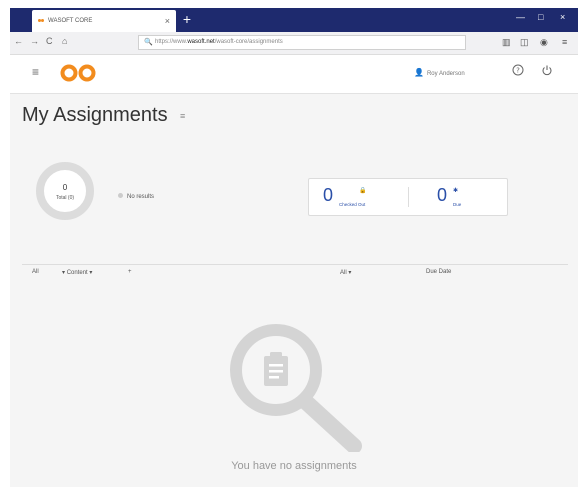 This screenshot has width=578, height=487. Describe the element at coordinates (352, 204) in the screenshot. I see `checked-out-label: Checked Out` at that location.